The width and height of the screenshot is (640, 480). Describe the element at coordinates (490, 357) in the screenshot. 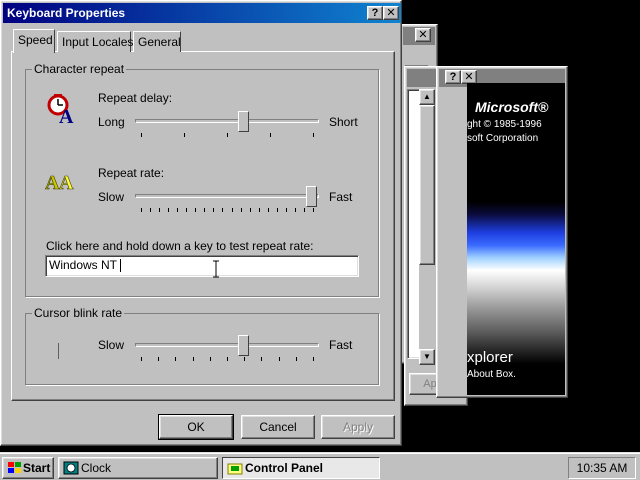

I see `splash-app-name: xplorer` at that location.